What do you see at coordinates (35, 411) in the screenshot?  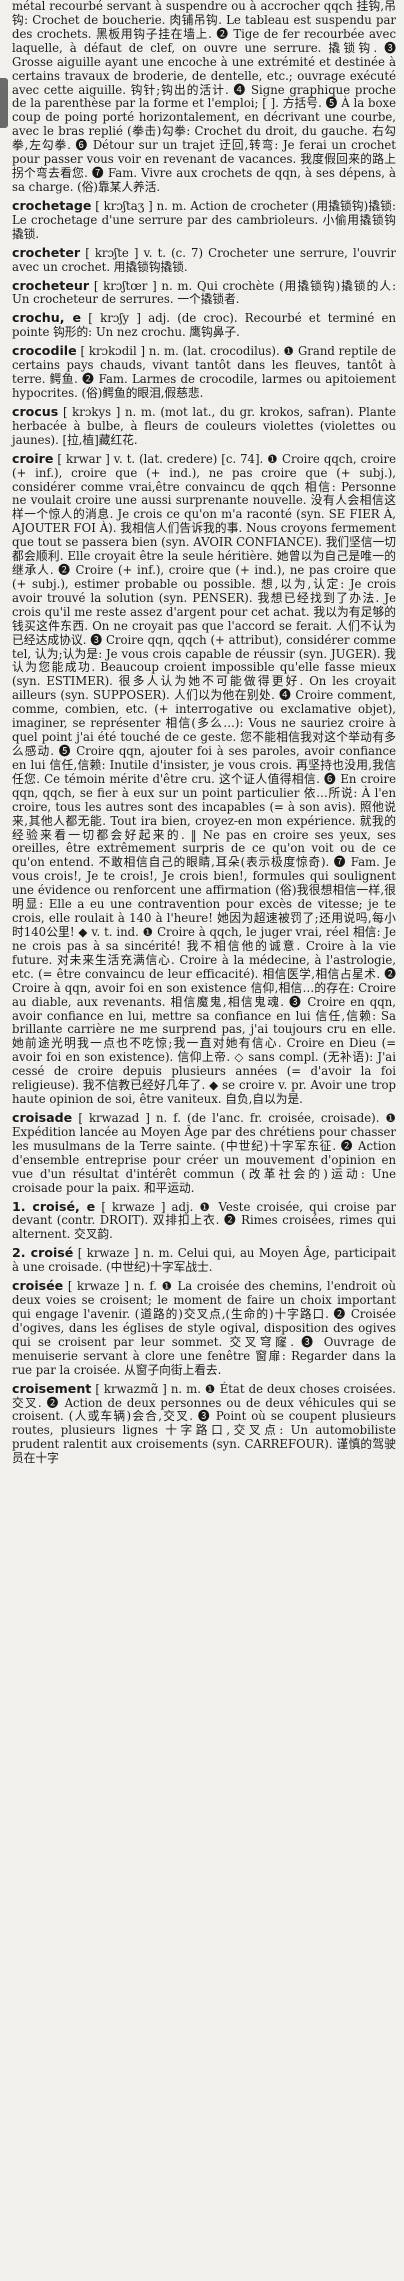 I see `entry-headword: crocus` at bounding box center [35, 411].